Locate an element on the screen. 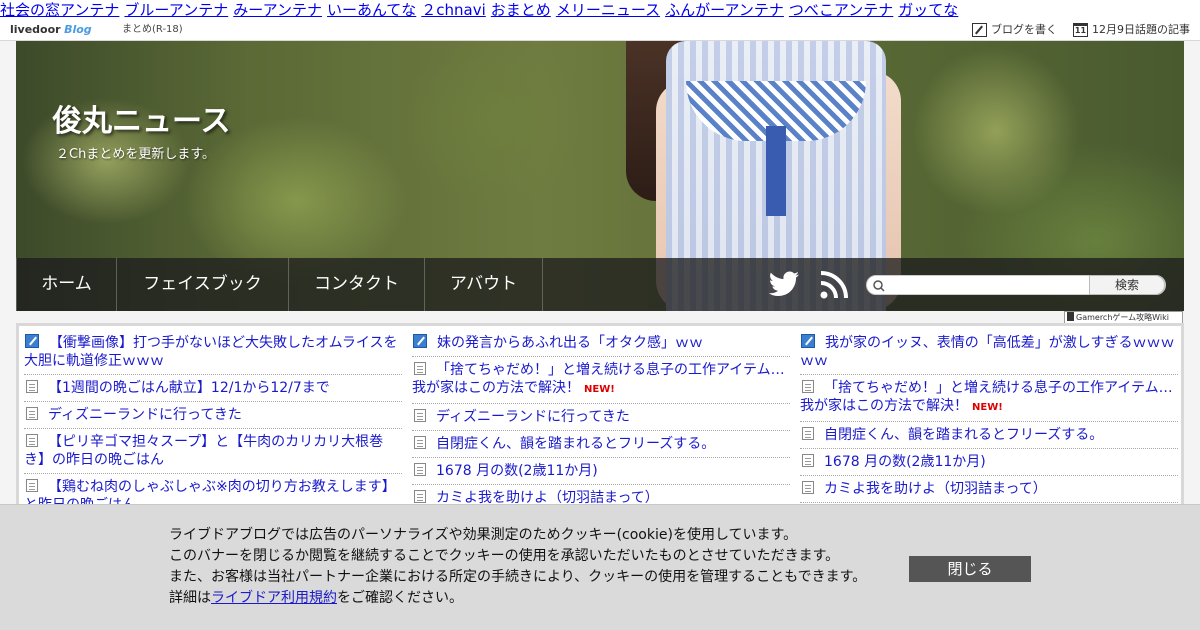 This screenshot has width=1200, height=630. list-item-title: 【衝撃画像】打つ手がないほど大失敗したオムライスを大胆に軌道修正ｗｗｗ is located at coordinates (211, 352).